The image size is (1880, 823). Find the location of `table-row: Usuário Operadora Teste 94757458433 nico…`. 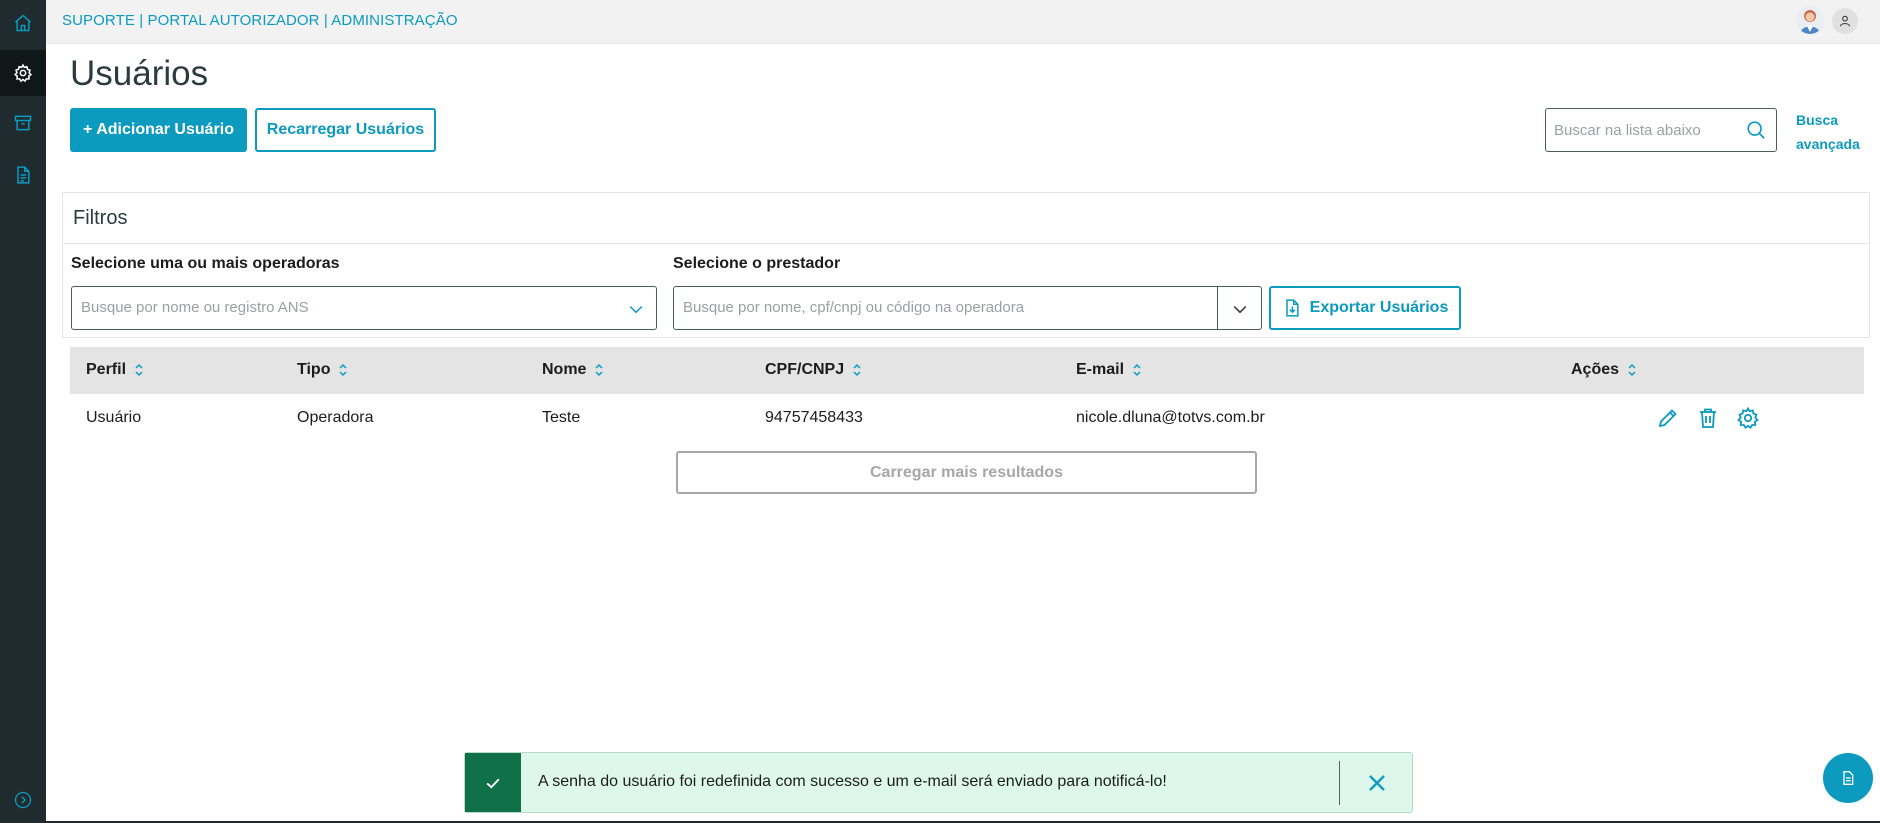

table-row: Usuário Operadora Teste 94757458433 nico… is located at coordinates (967, 419).